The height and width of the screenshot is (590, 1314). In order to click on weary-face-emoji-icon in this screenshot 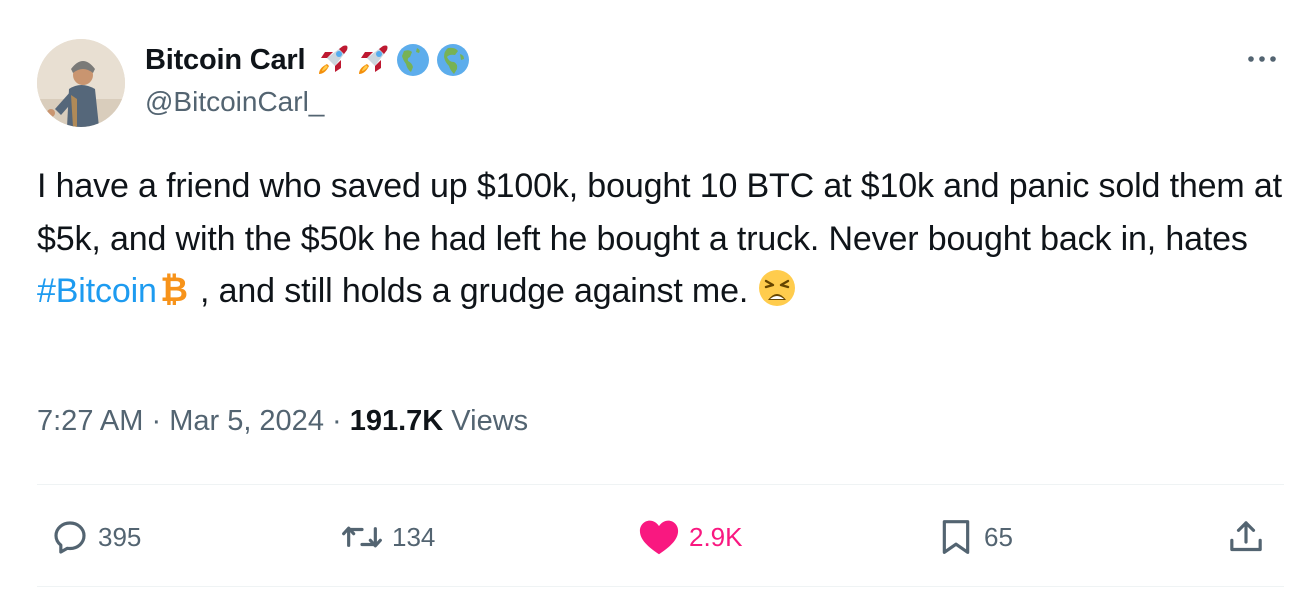, I will do `click(777, 296)`.